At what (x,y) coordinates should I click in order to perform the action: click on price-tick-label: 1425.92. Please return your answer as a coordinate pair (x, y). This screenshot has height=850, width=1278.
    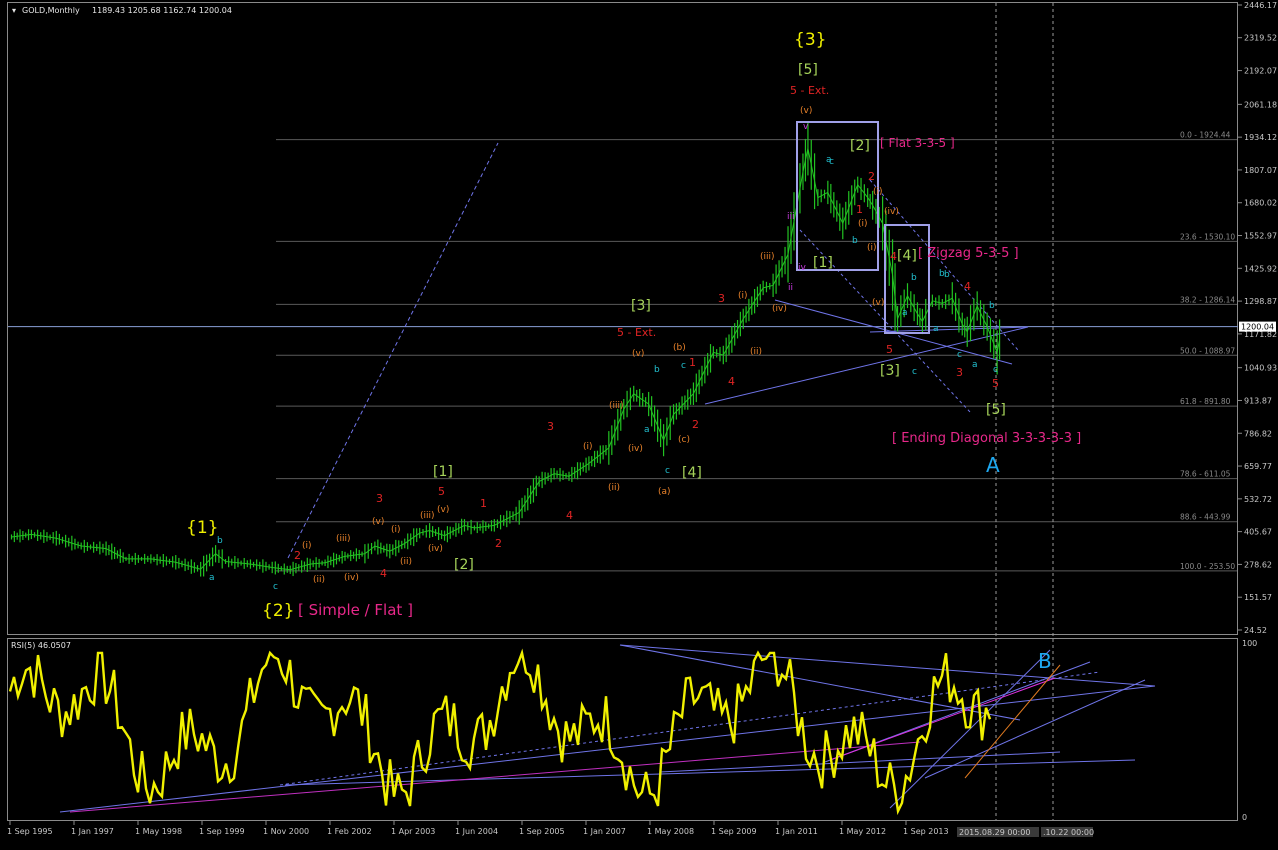
    Looking at the image, I should click on (1260, 268).